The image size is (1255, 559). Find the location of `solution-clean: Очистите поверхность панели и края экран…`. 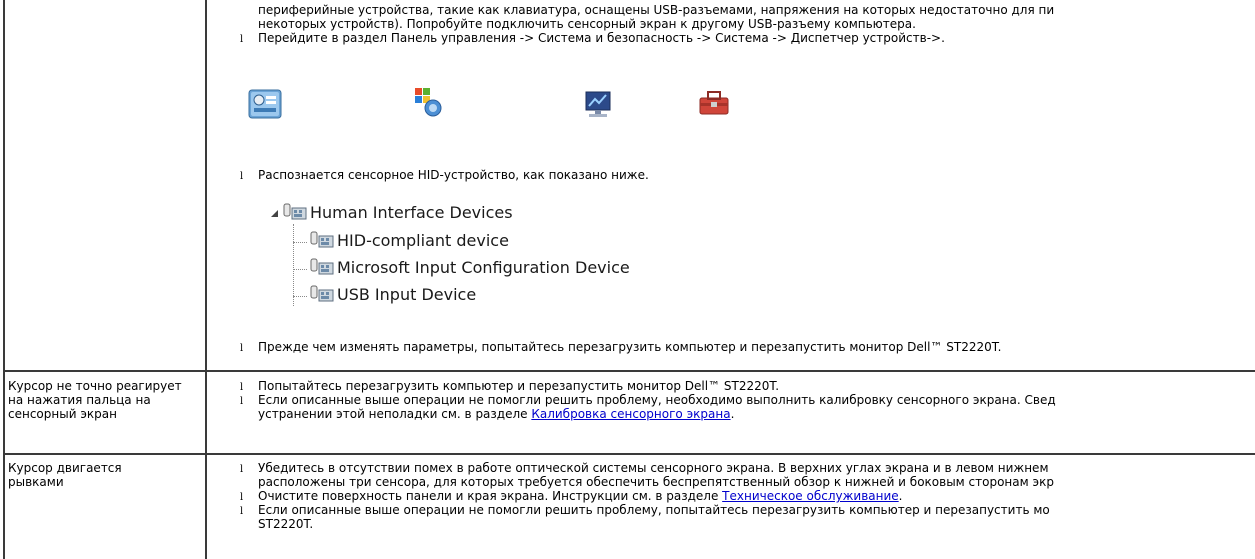

solution-clean: Очистите поверхность панели и края экран… is located at coordinates (580, 496).